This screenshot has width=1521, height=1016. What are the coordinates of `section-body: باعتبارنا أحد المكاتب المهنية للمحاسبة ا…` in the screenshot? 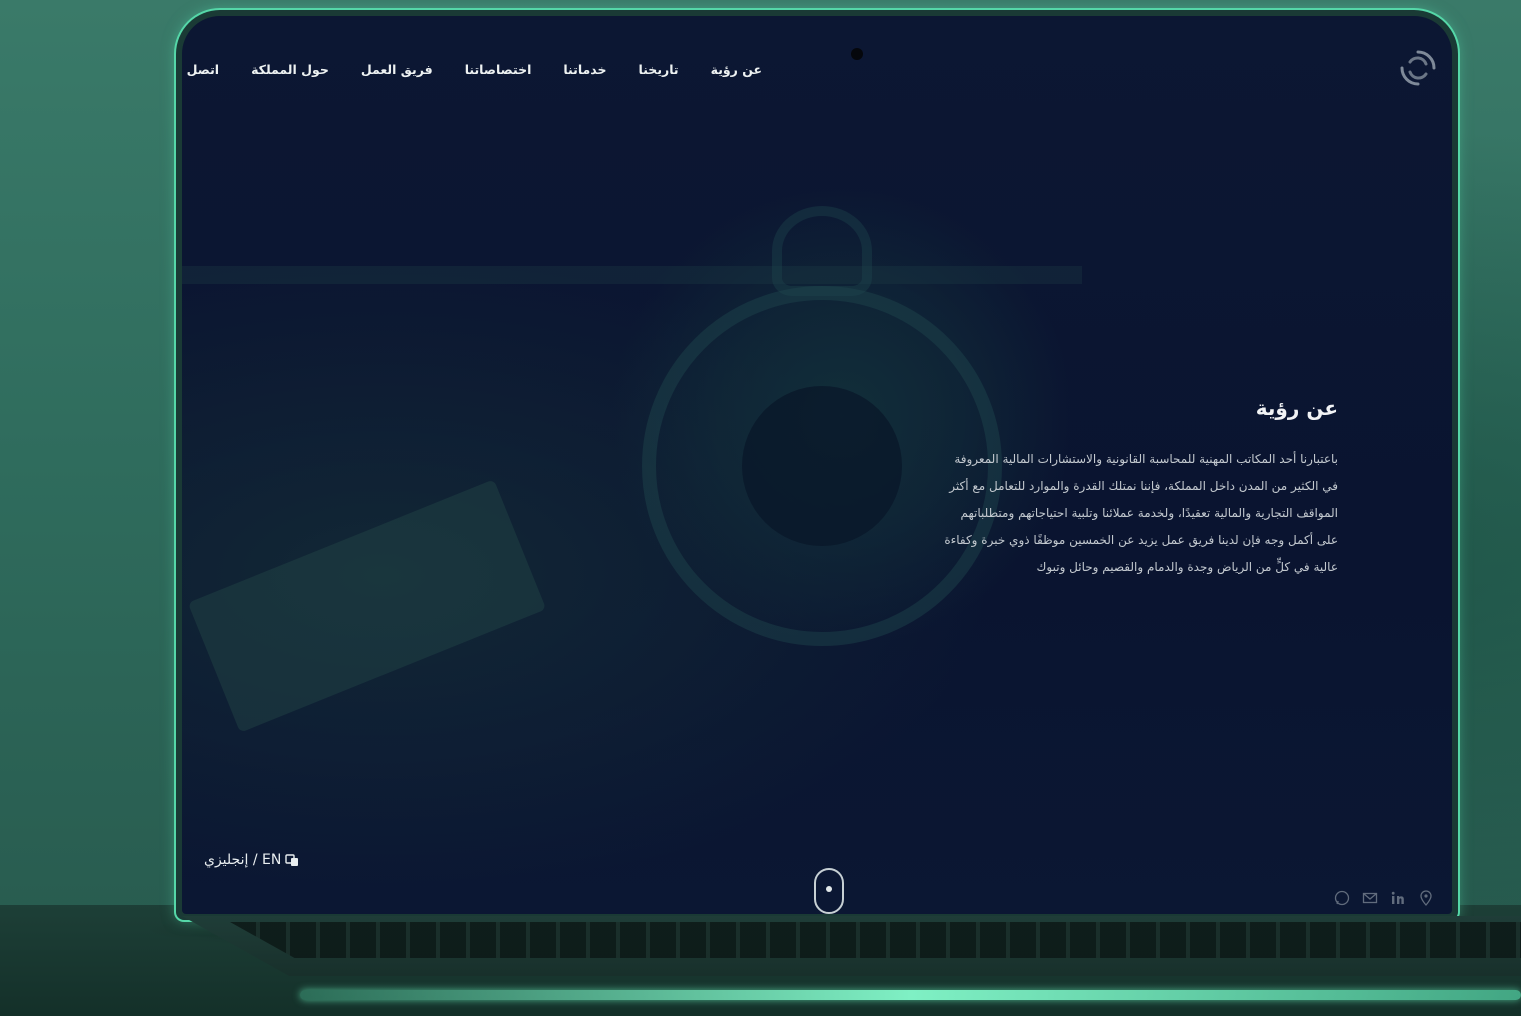 It's located at (1078, 513).